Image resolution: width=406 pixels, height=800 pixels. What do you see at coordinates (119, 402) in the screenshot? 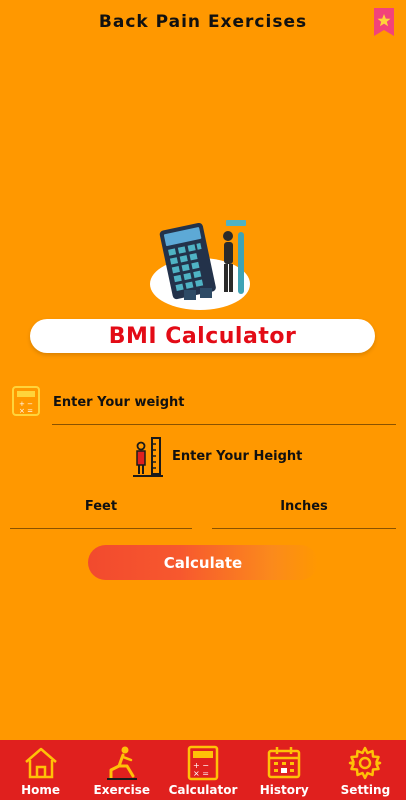
I see `weight-field: Enter Your weight` at bounding box center [119, 402].